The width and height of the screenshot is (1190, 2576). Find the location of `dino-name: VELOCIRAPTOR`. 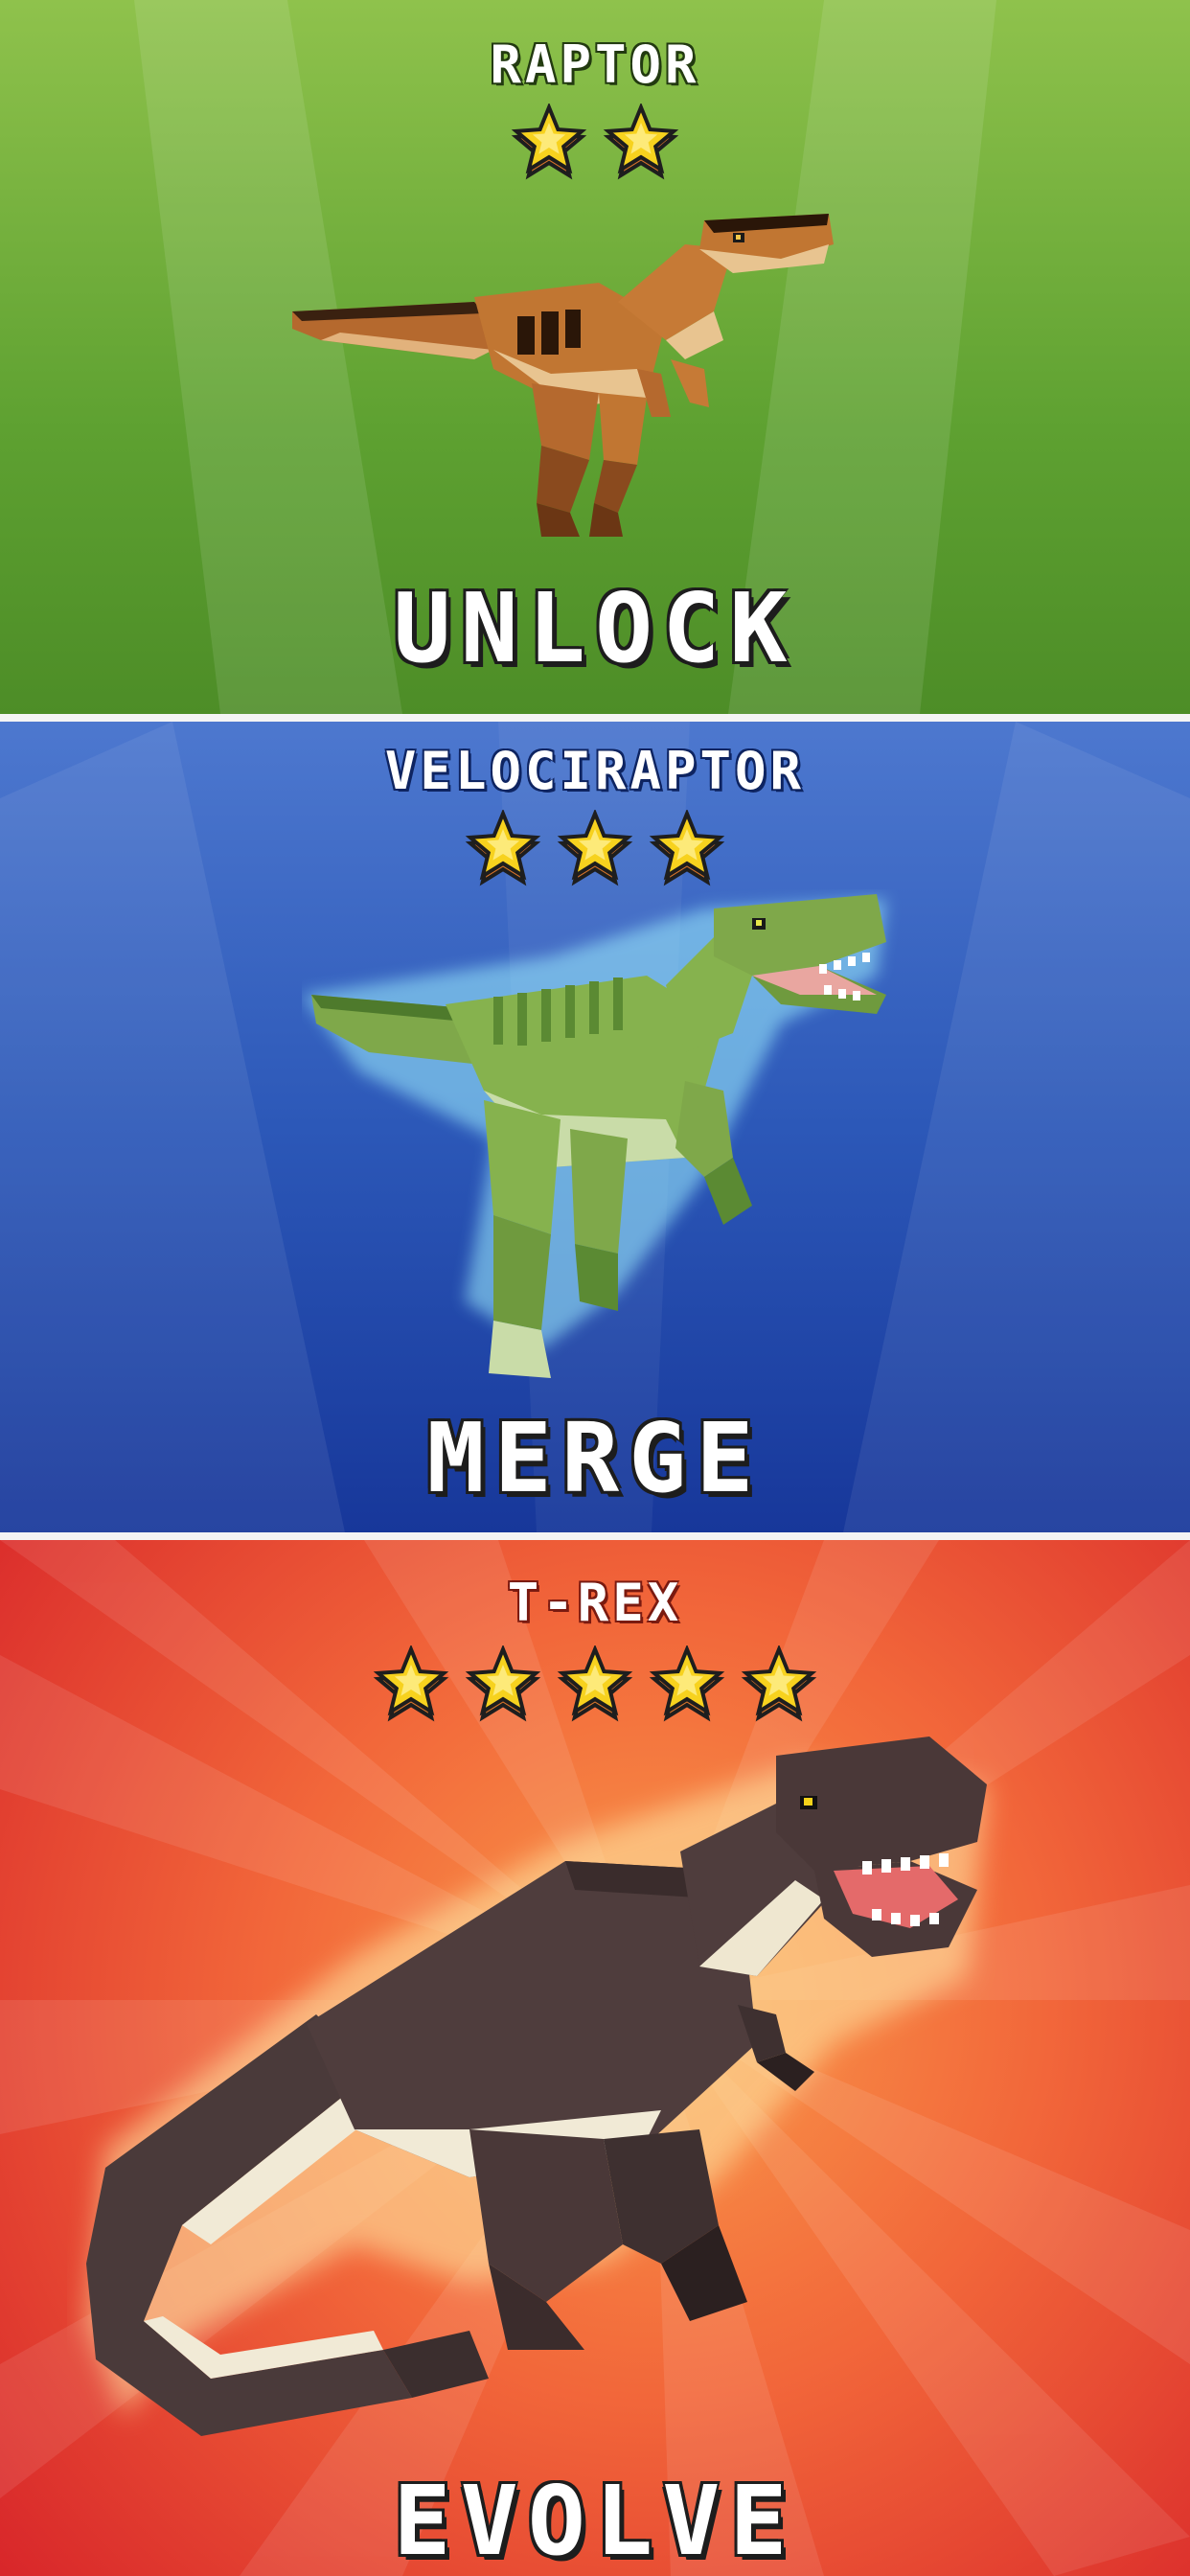

dino-name: VELOCIRAPTOR is located at coordinates (595, 771).